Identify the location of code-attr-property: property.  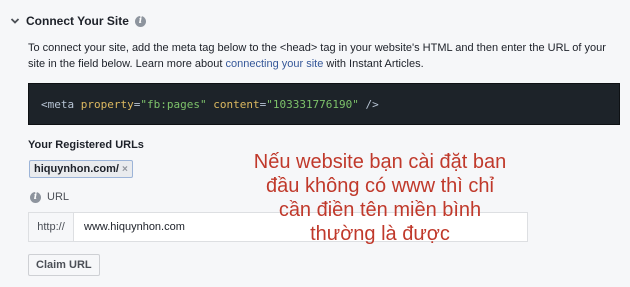
(107, 104).